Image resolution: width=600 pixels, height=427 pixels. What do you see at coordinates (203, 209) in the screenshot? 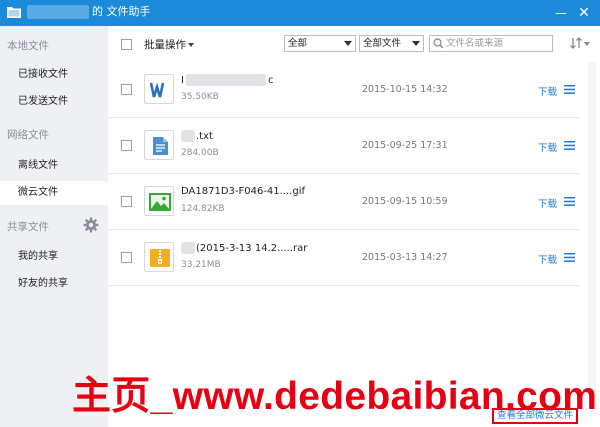
I see `file-size: 124.82KB` at bounding box center [203, 209].